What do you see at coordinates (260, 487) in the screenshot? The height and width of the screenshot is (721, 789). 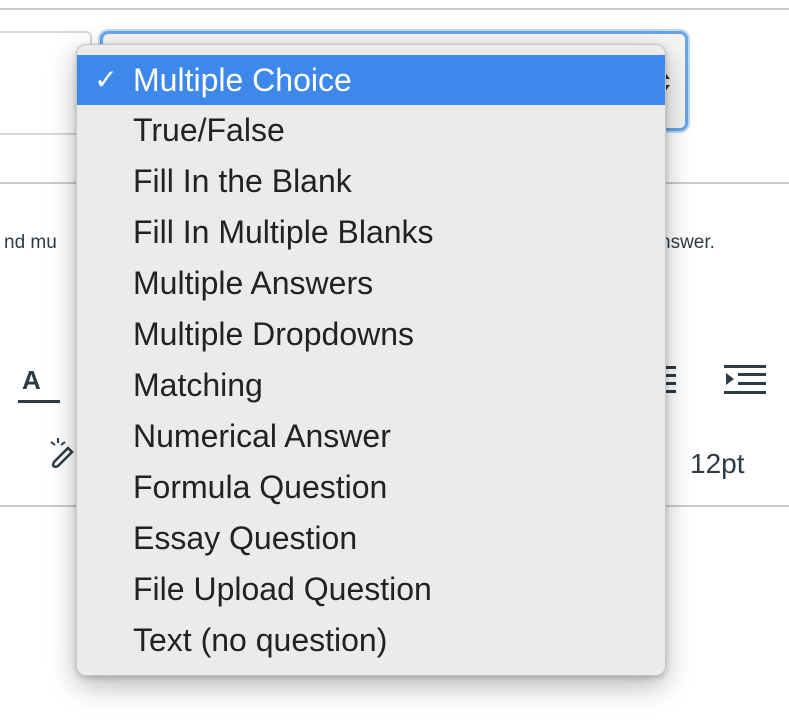 I see `menu-item-label: Formula Question` at bounding box center [260, 487].